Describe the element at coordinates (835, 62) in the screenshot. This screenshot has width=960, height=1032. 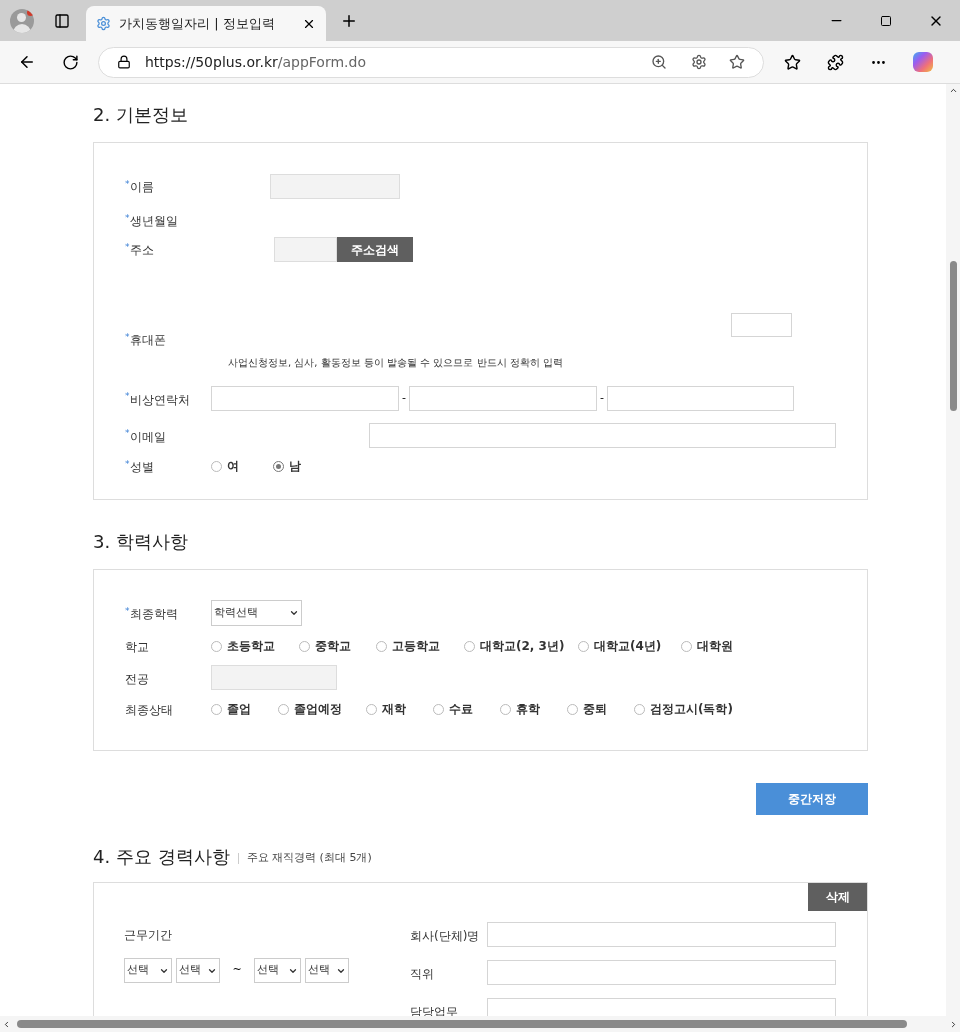
I see `extensions-icon` at that location.